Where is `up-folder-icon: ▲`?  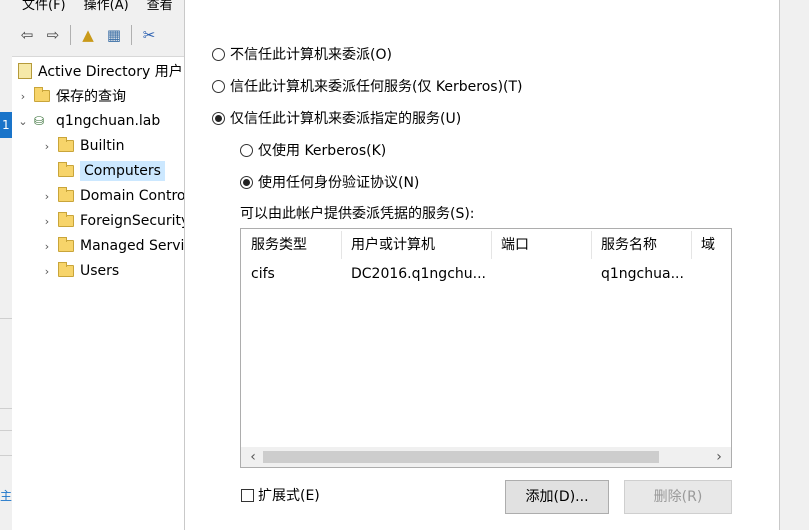 up-folder-icon: ▲ is located at coordinates (88, 35).